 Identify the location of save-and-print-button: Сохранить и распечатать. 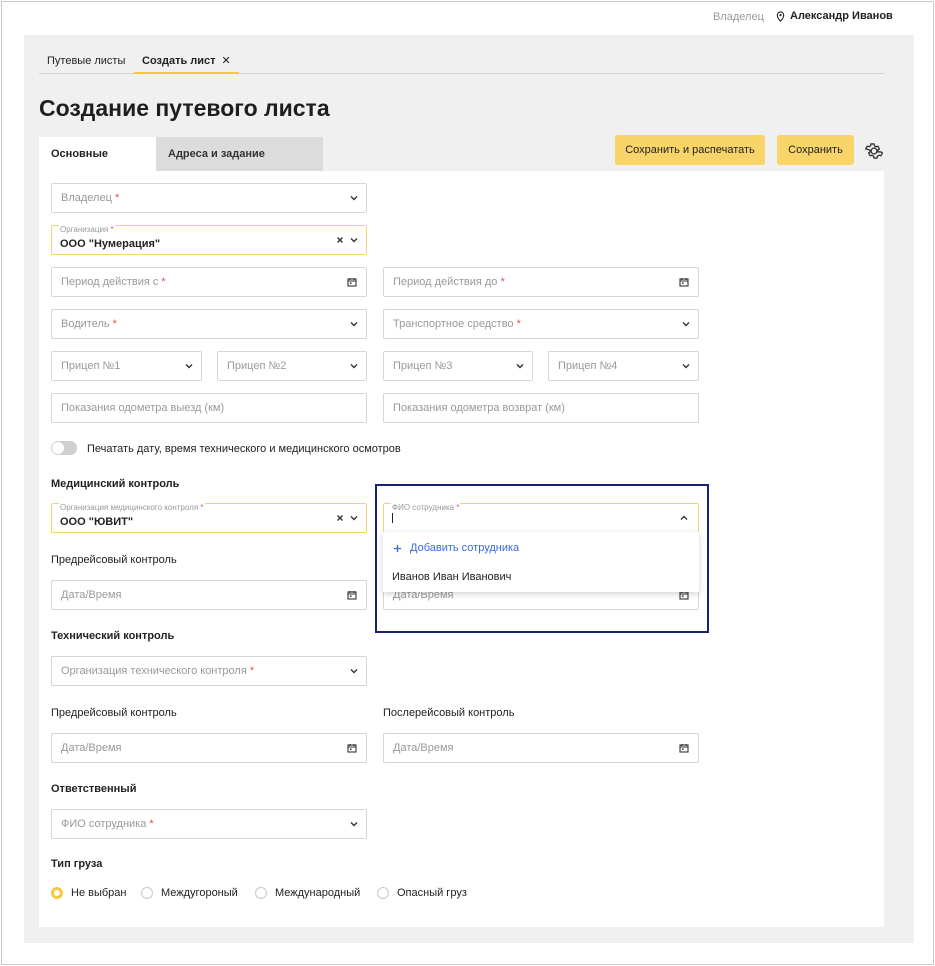
(690, 150).